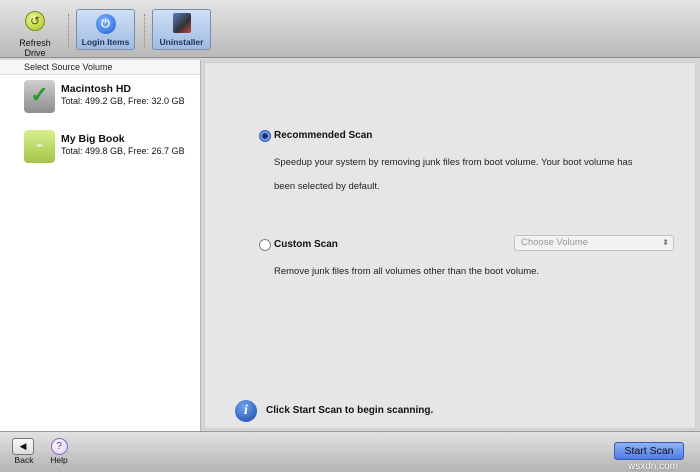  What do you see at coordinates (665, 242) in the screenshot?
I see `chevron-updown-icon: ⬍` at bounding box center [665, 242].